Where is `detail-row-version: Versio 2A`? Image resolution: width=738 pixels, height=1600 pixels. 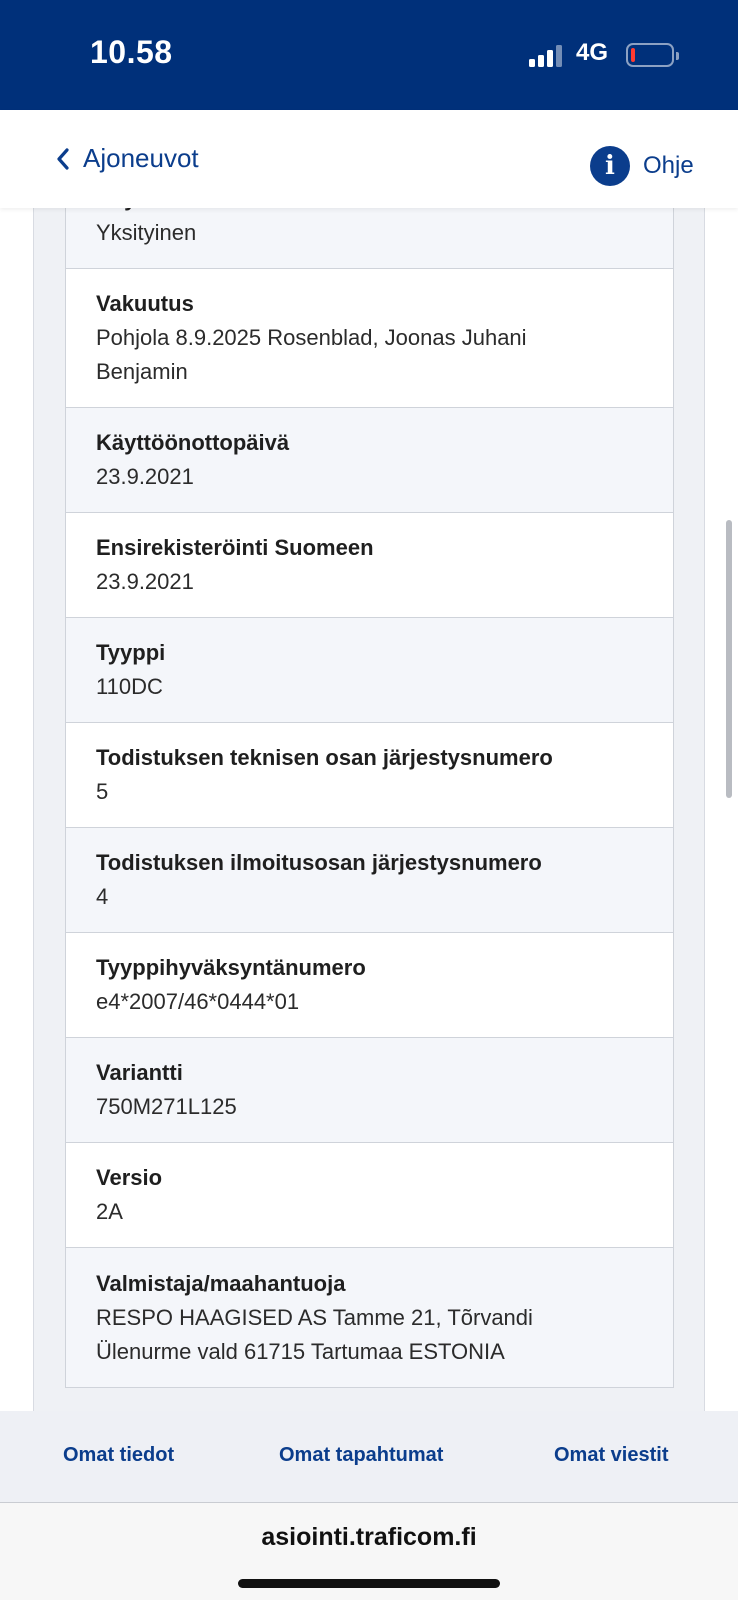 detail-row-version: Versio 2A is located at coordinates (369, 1195).